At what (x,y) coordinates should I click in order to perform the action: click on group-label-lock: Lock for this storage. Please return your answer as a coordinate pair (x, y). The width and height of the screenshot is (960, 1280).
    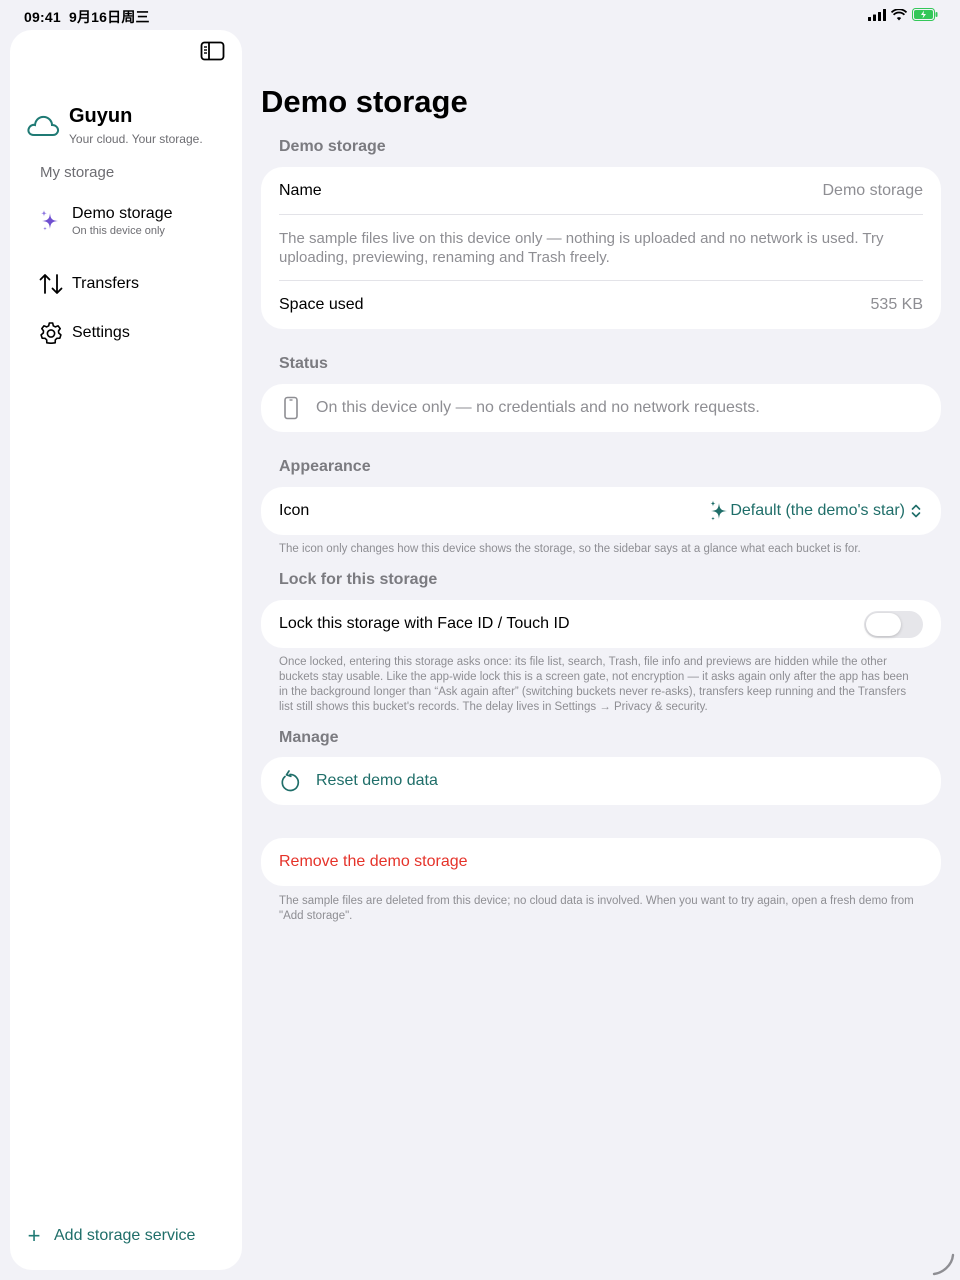
    Looking at the image, I should click on (358, 579).